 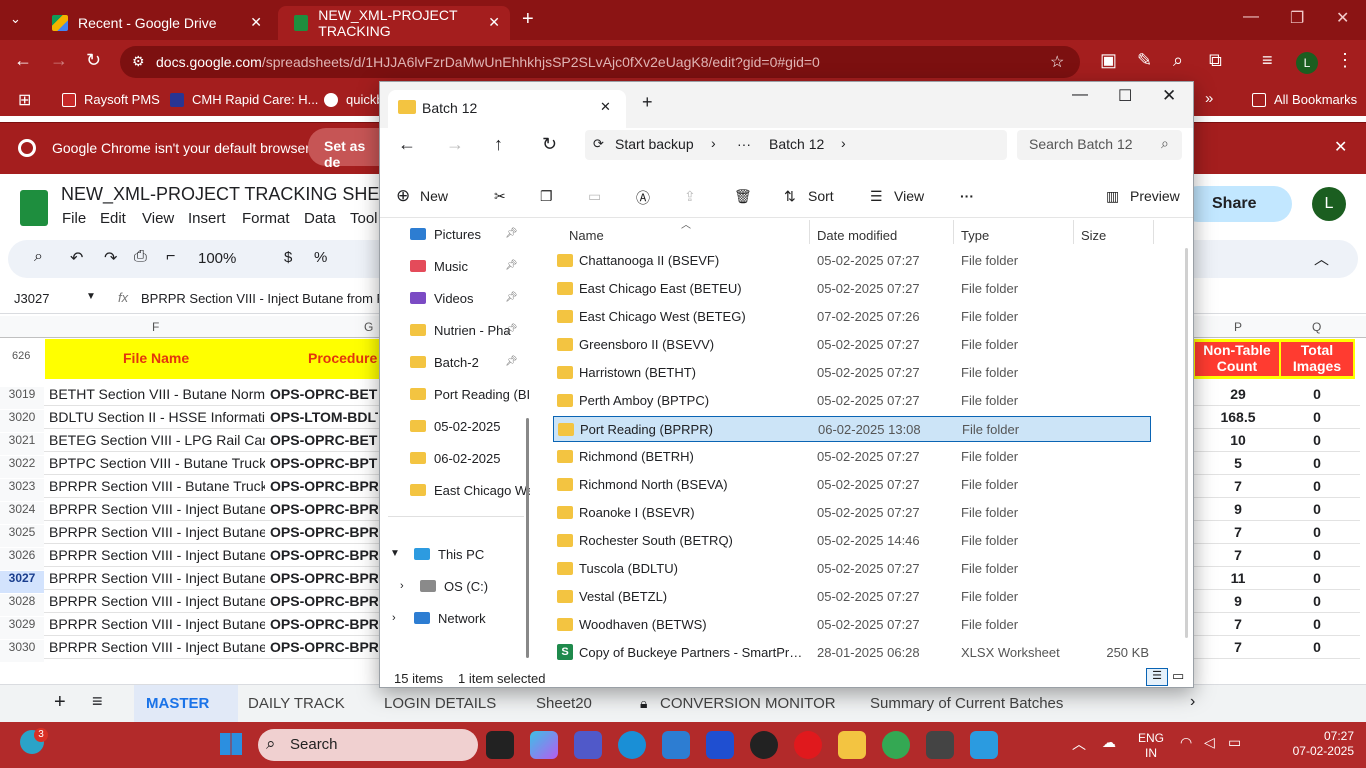 What do you see at coordinates (324, 417) in the screenshot?
I see `cell-procedure: OPS-LTOM-BDLTU` at bounding box center [324, 417].